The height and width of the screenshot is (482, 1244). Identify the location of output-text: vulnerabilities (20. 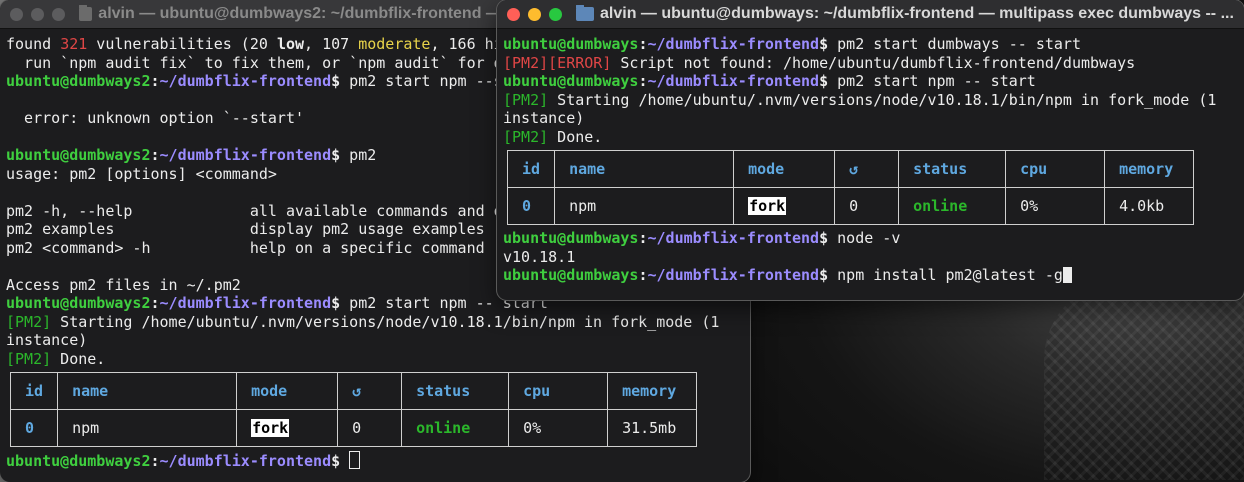
(182, 44).